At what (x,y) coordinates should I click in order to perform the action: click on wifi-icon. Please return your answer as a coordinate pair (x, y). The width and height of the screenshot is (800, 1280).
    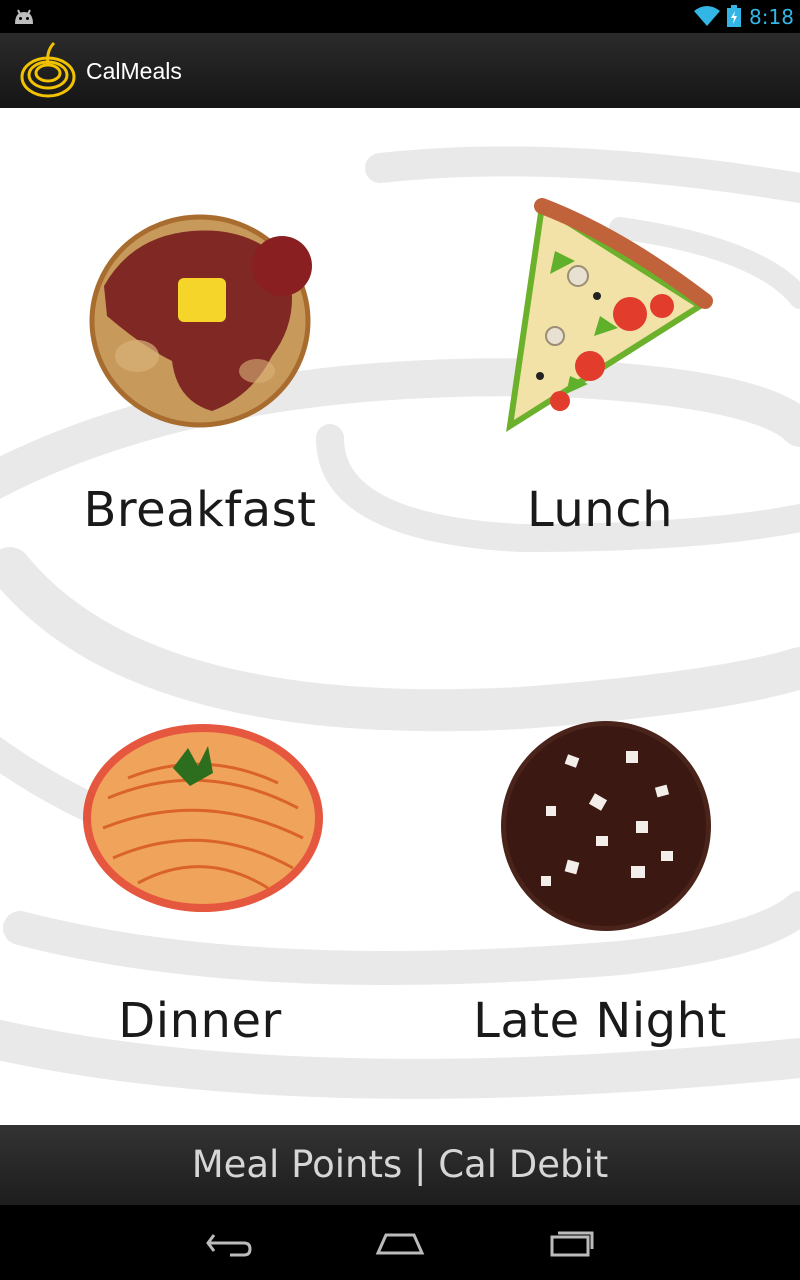
    Looking at the image, I should click on (707, 16).